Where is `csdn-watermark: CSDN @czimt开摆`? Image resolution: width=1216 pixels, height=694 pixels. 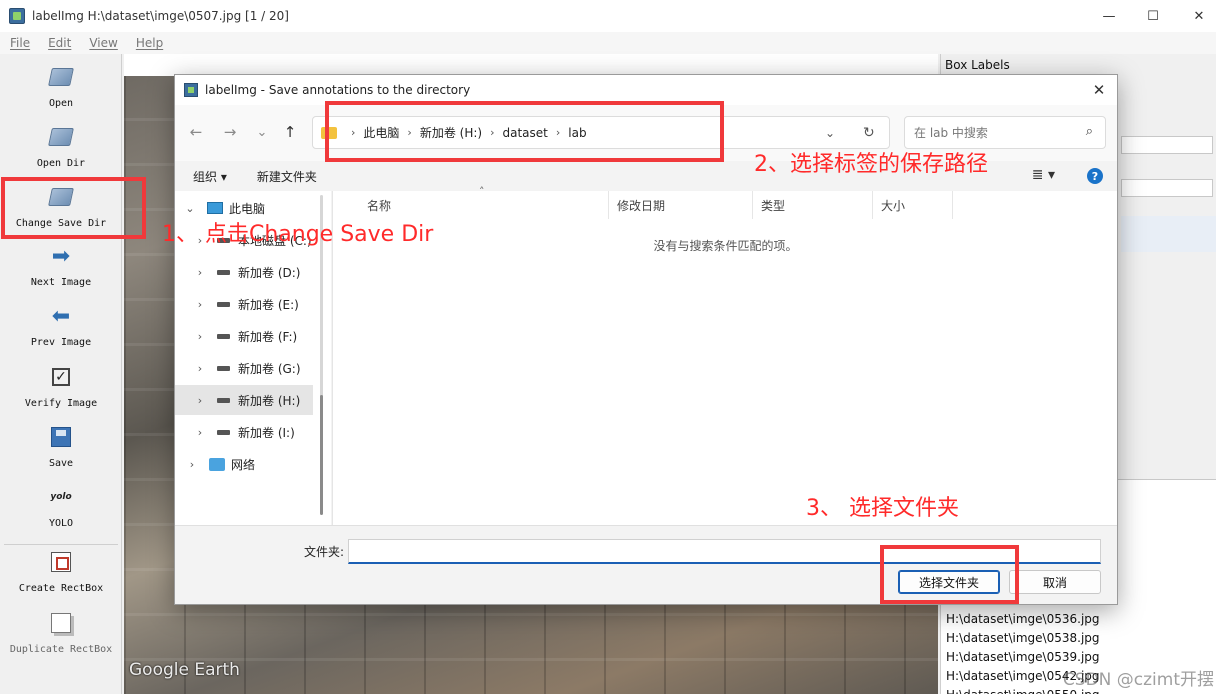 csdn-watermark: CSDN @czimt开摆 is located at coordinates (1138, 680).